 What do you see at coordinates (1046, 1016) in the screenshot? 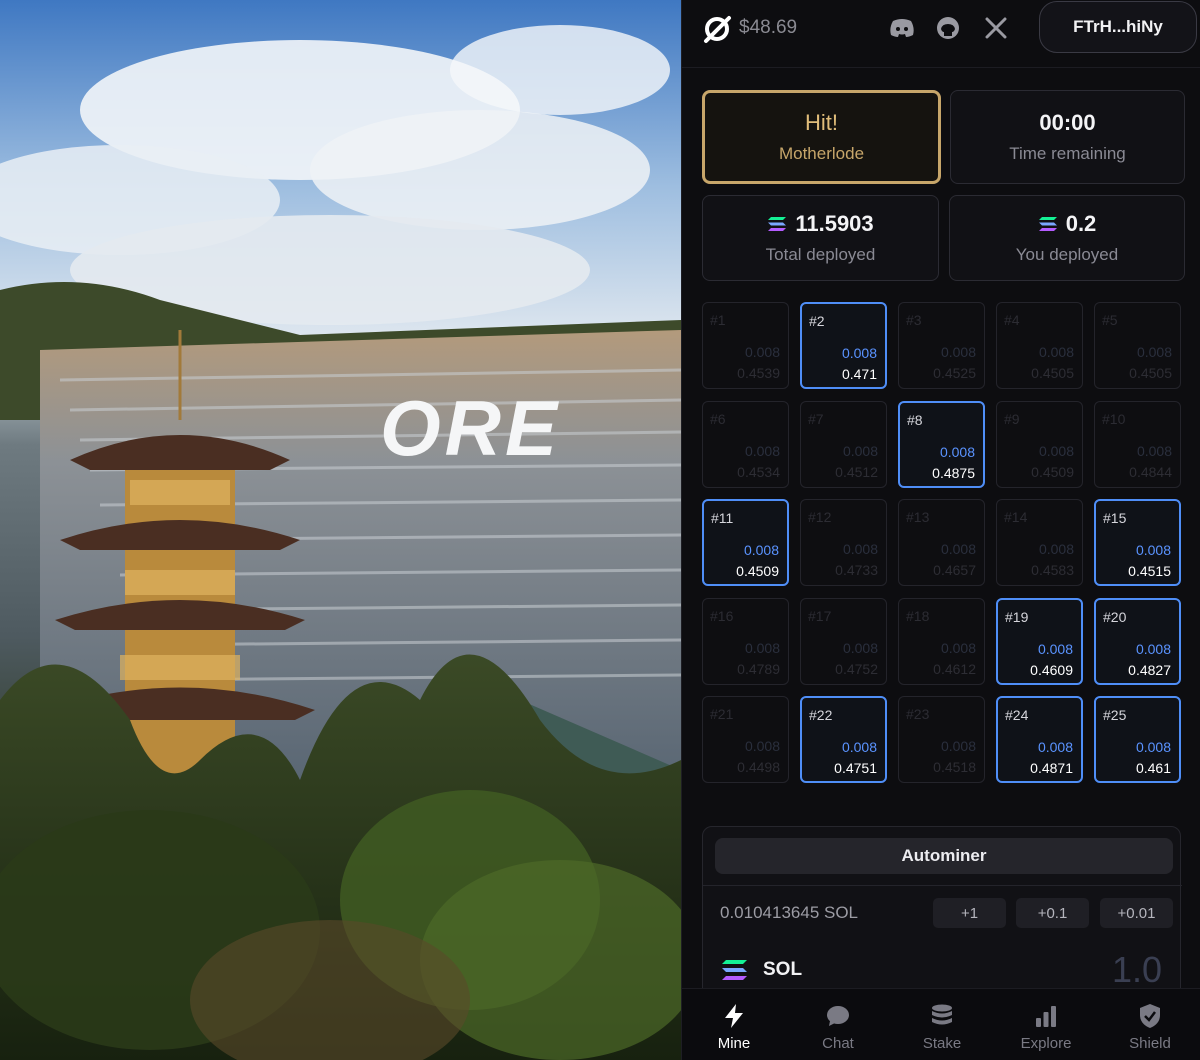
I see `bar-chart-icon` at bounding box center [1046, 1016].